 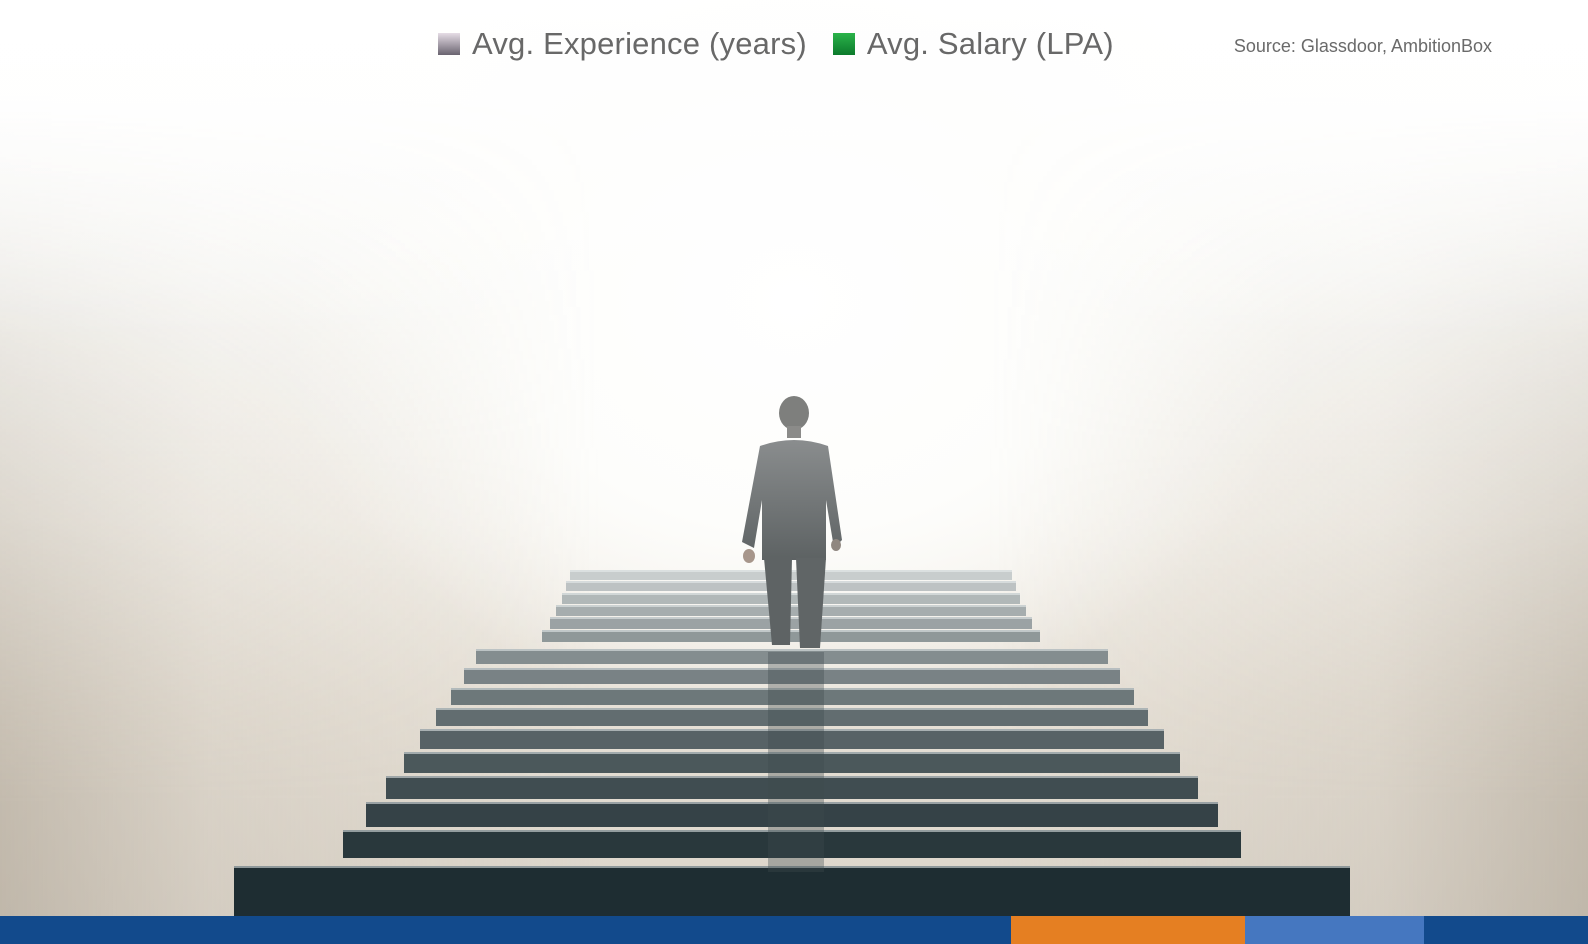 I want to click on legend-label-experience: Avg. Experience (years), so click(x=639, y=43).